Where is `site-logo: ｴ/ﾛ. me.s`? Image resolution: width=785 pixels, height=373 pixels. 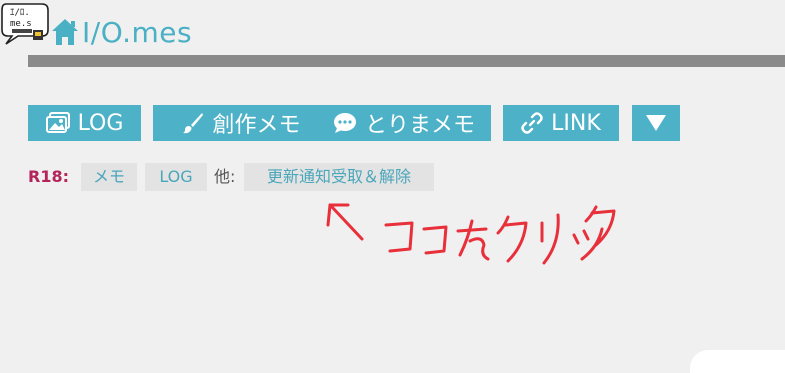 site-logo: ｴ/ﾛ. me.s is located at coordinates (25, 23).